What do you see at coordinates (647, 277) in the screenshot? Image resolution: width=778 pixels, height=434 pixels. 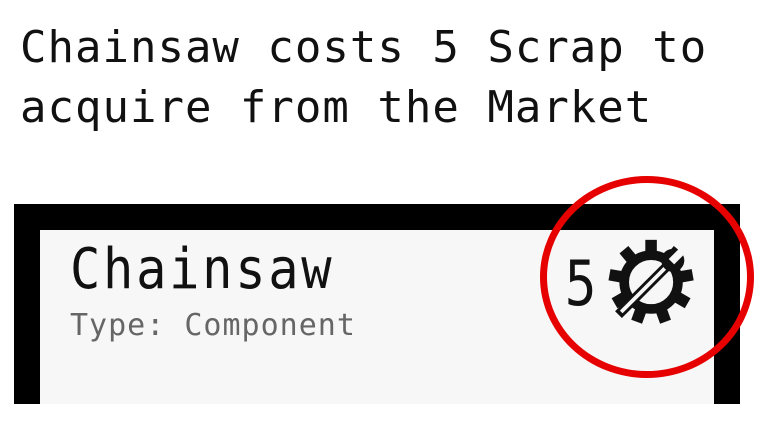 I see `highlight-circle` at bounding box center [647, 277].